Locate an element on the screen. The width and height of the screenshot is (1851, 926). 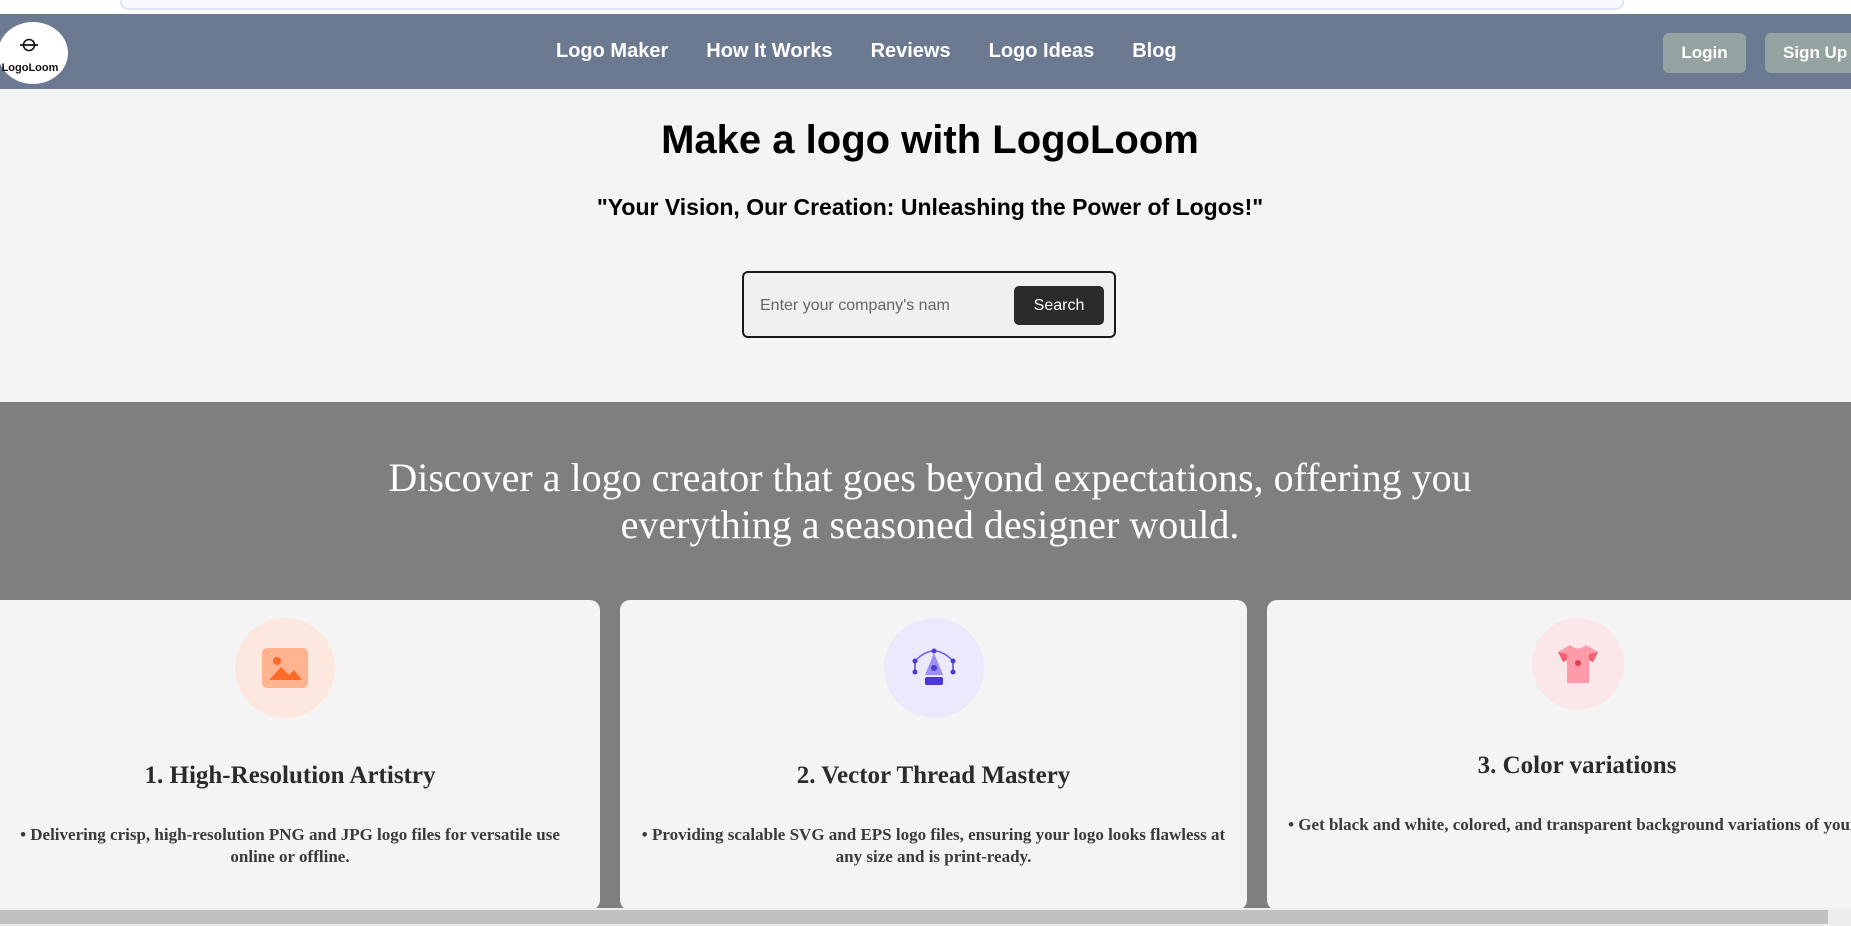
address-bar is located at coordinates (872, 5).